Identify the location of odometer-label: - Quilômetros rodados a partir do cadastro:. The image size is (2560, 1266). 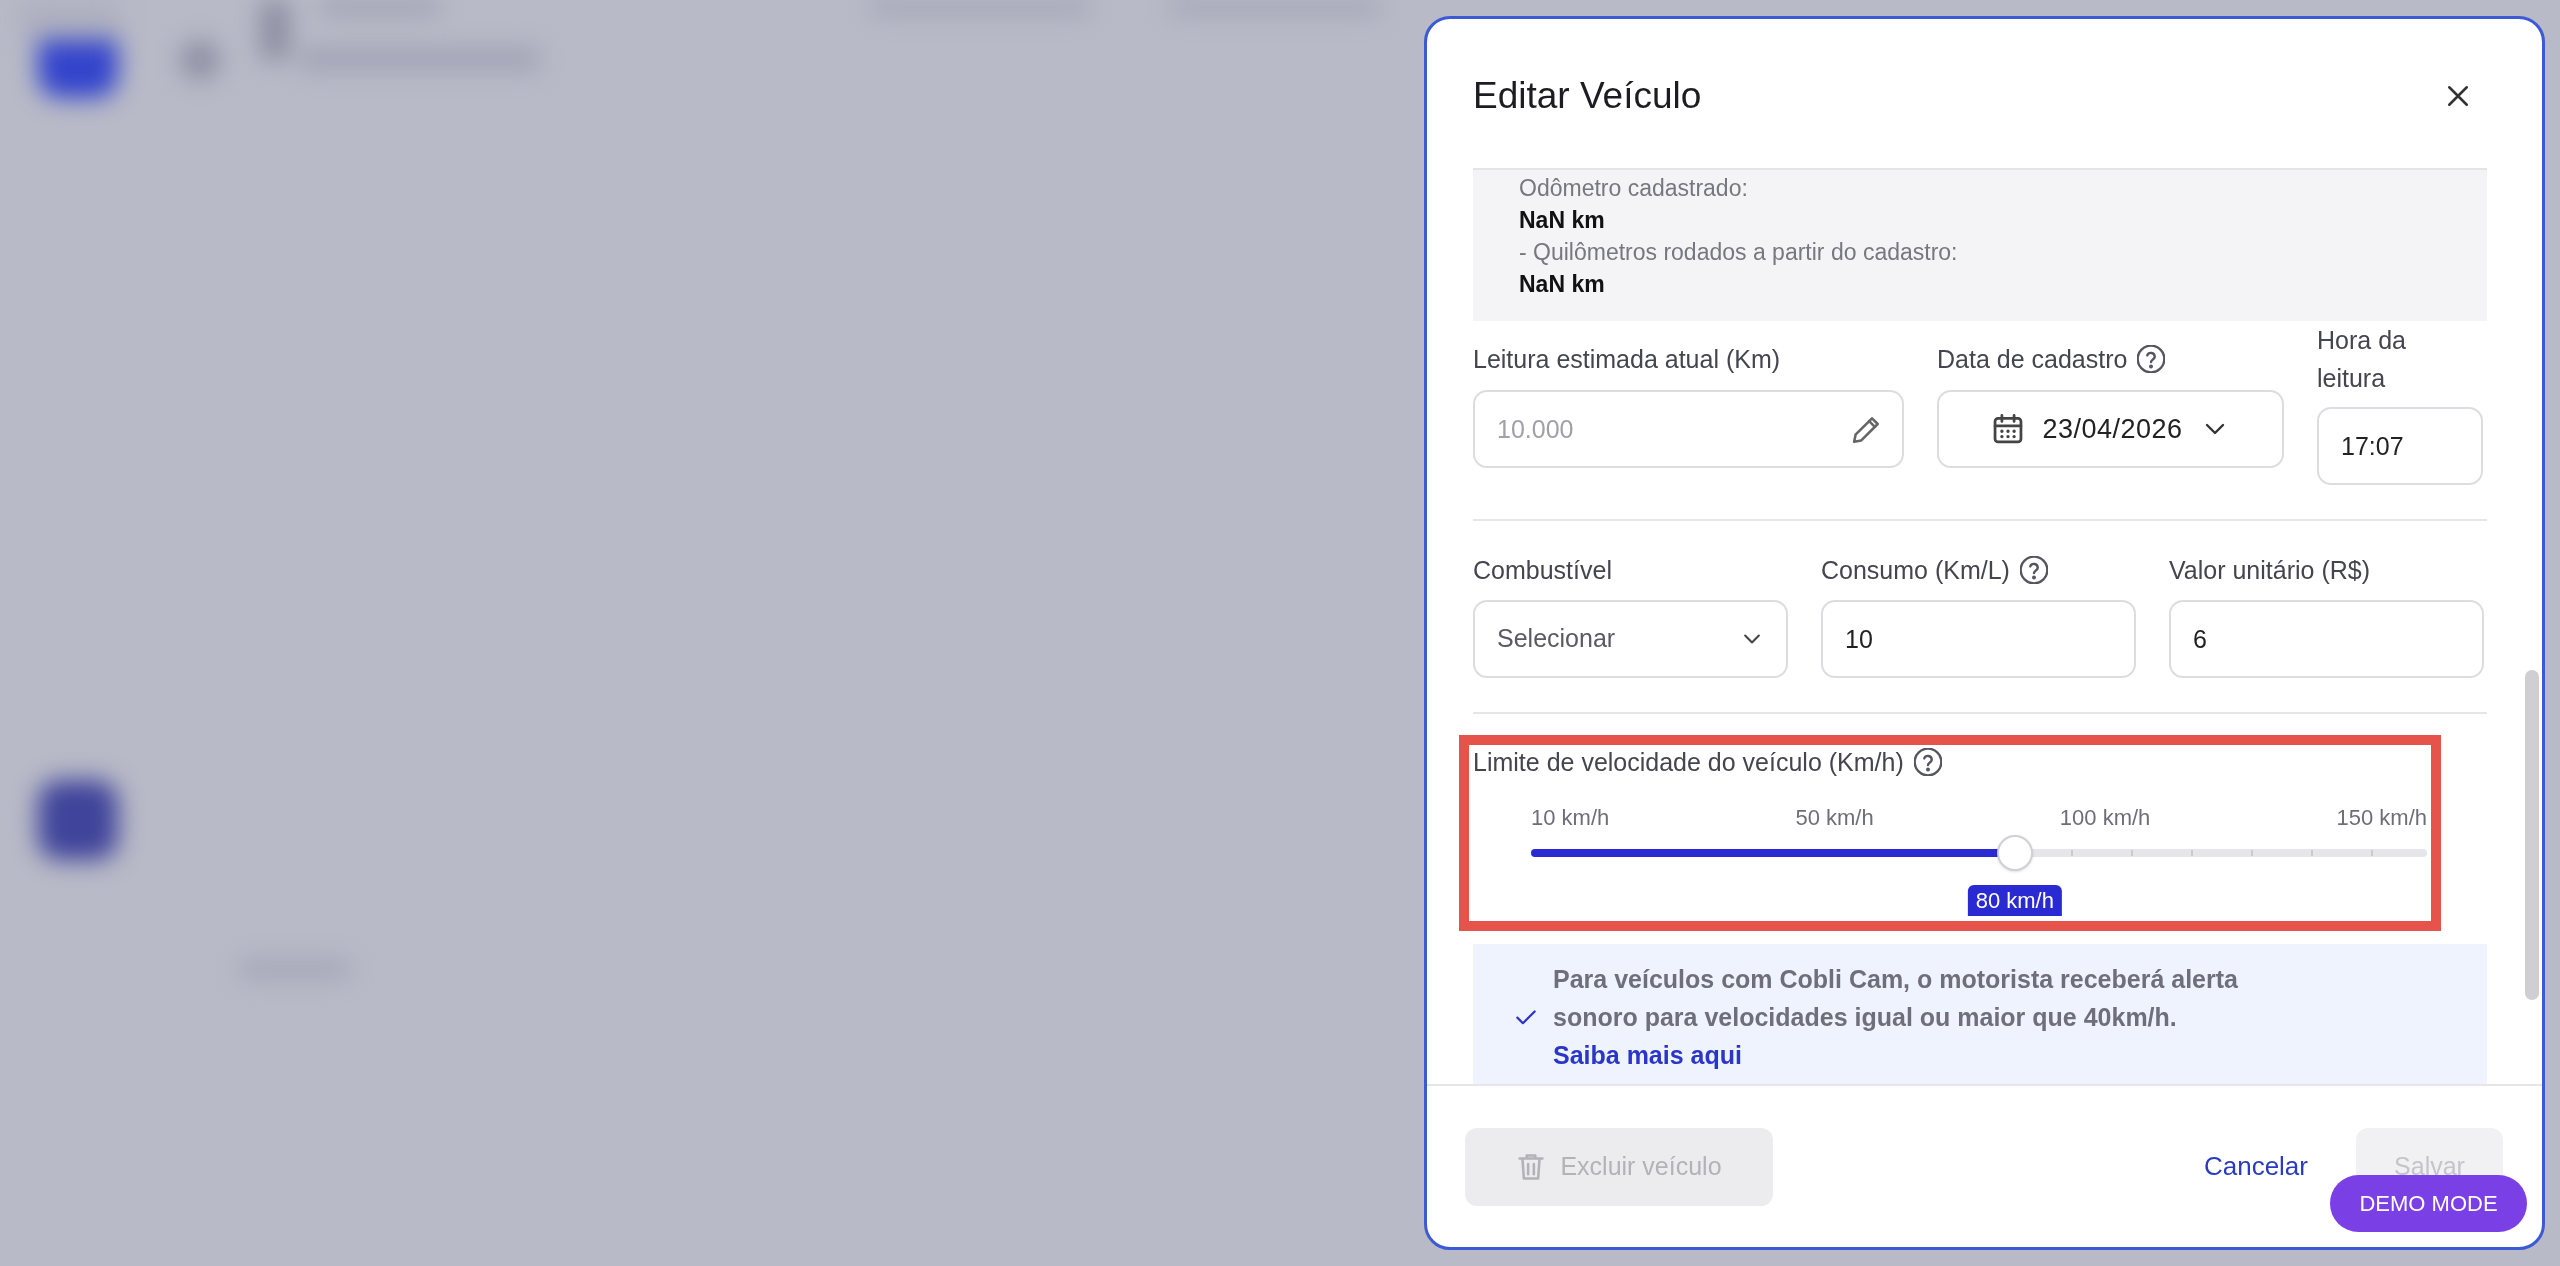
(1739, 252).